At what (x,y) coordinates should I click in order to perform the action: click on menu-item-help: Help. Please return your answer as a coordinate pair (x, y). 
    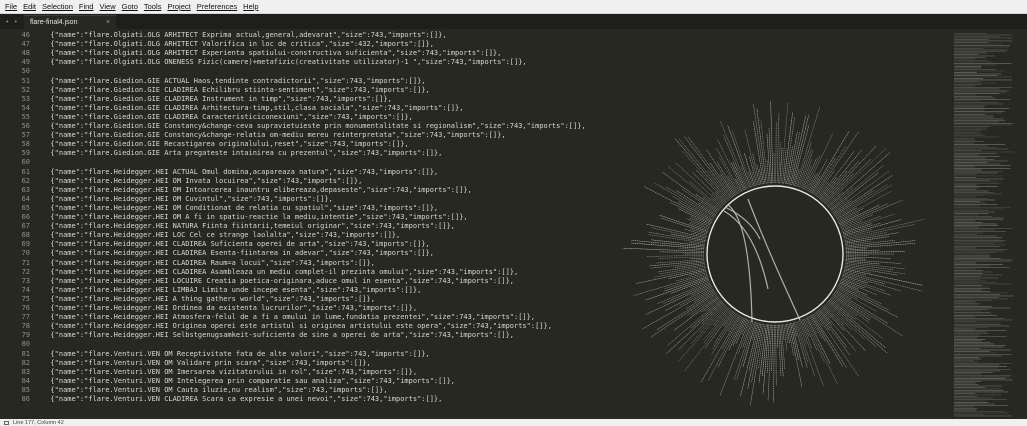
    Looking at the image, I should click on (250, 6).